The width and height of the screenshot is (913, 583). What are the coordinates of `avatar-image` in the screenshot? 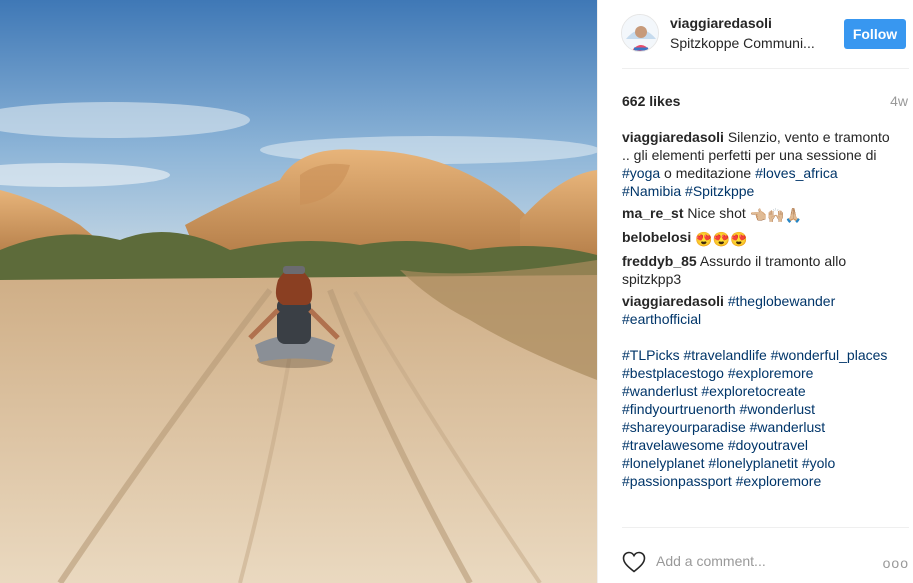 It's located at (640, 33).